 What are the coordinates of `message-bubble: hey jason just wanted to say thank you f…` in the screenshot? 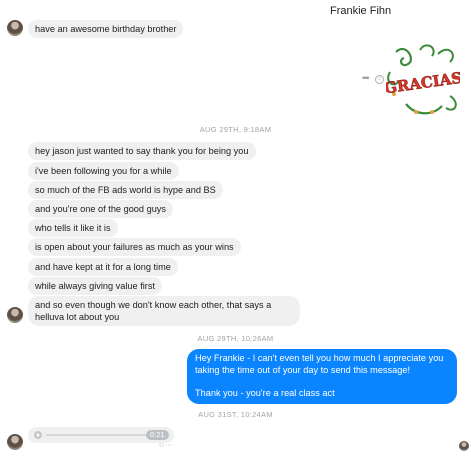 It's located at (142, 151).